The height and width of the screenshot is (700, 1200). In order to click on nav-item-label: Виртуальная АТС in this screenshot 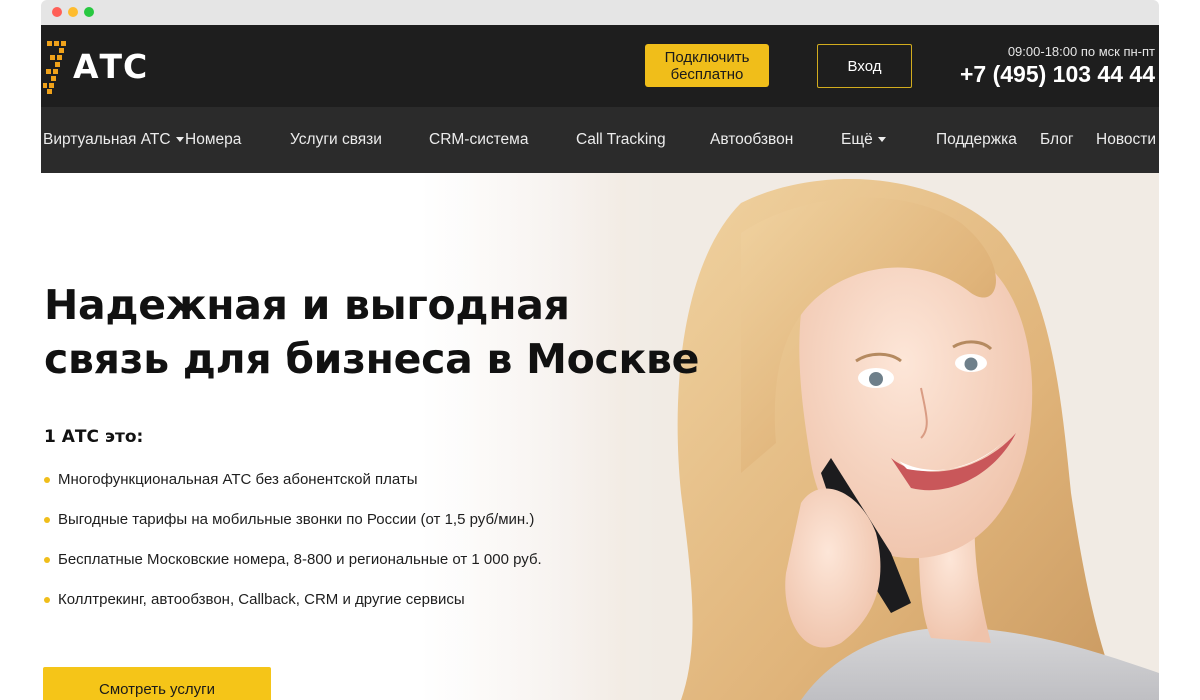, I will do `click(107, 139)`.